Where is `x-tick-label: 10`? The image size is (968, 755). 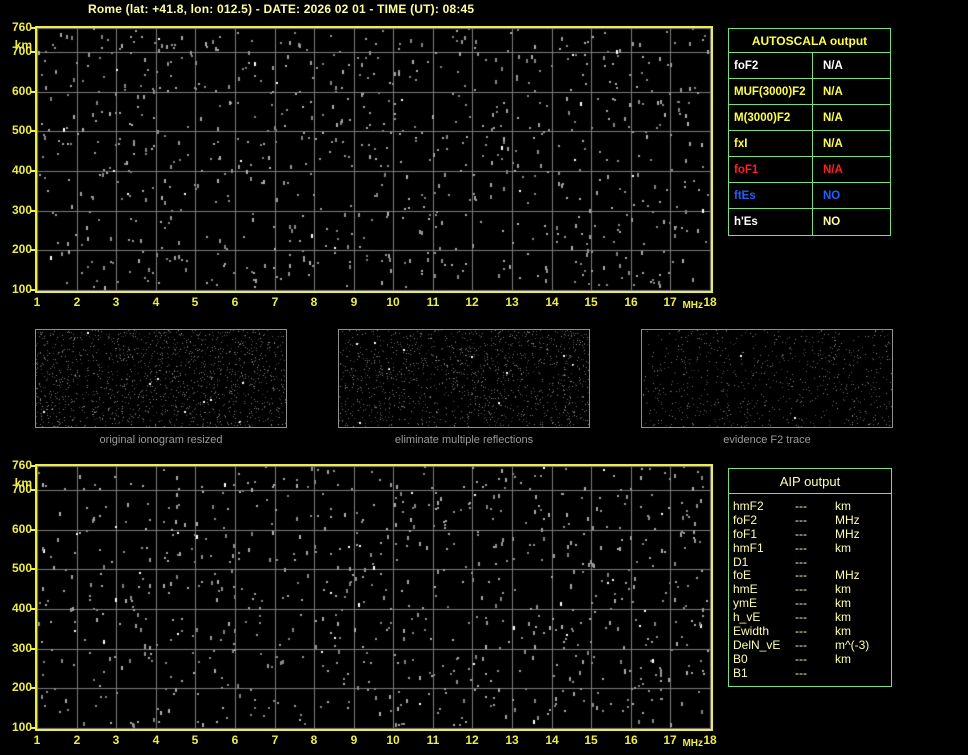 x-tick-label: 10 is located at coordinates (393, 302).